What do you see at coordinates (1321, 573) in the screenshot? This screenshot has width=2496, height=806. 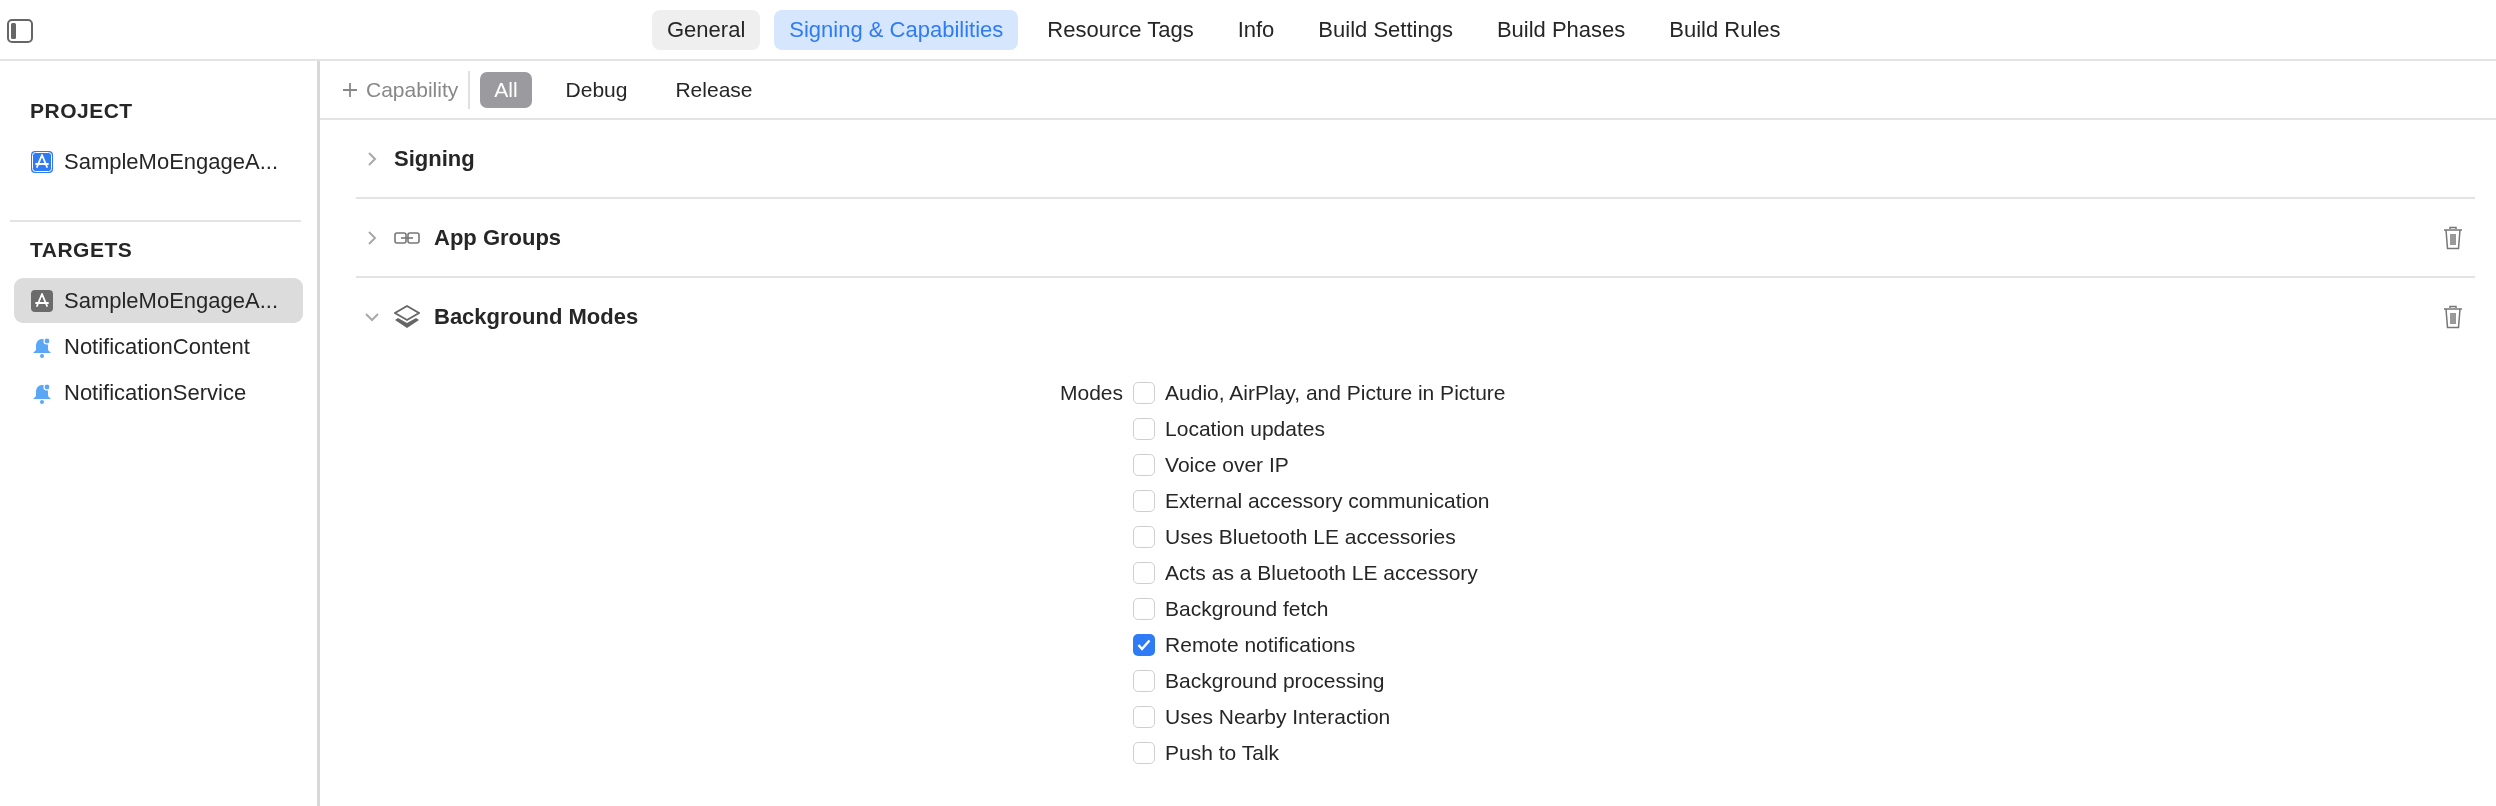 I see `option-label: Acts as a Bluetooth LE accessory` at bounding box center [1321, 573].